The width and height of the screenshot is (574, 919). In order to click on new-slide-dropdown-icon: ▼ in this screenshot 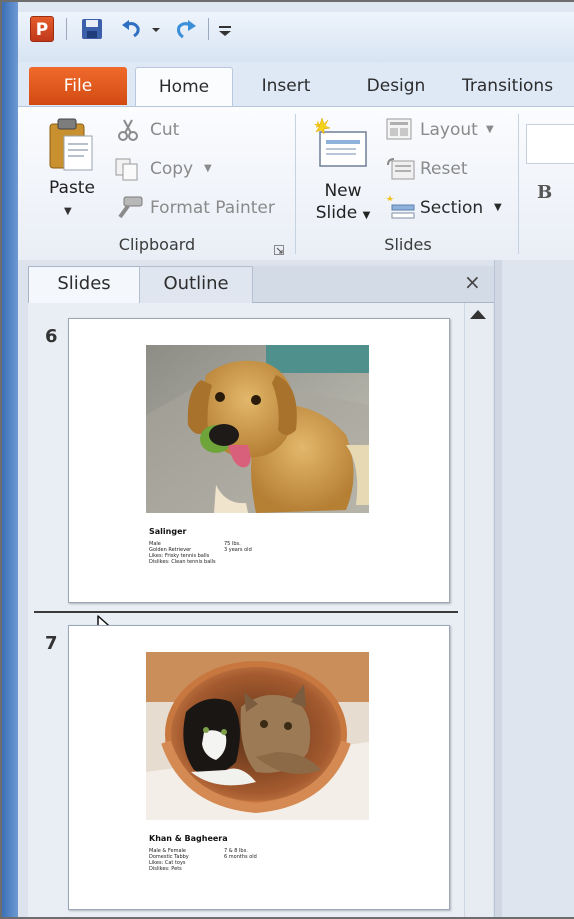, I will do `click(367, 215)`.